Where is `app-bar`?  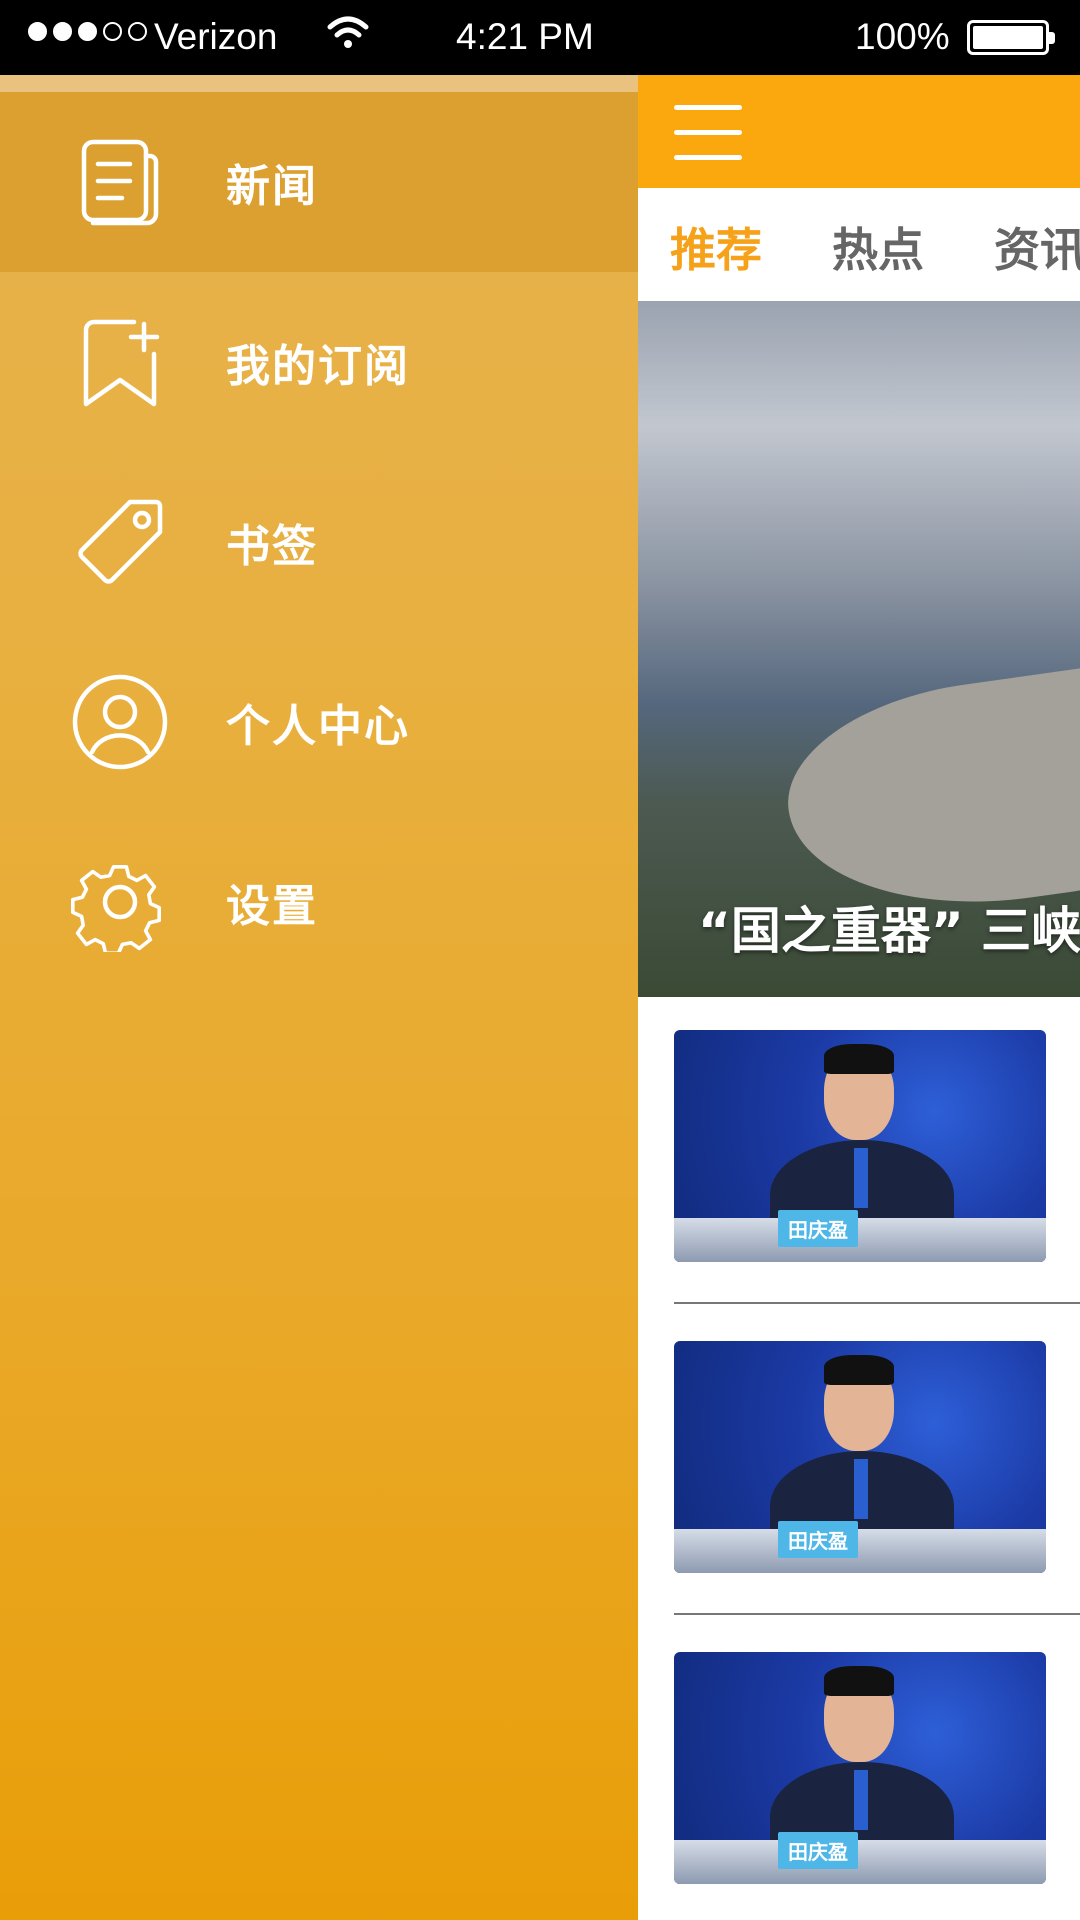
app-bar is located at coordinates (859, 131).